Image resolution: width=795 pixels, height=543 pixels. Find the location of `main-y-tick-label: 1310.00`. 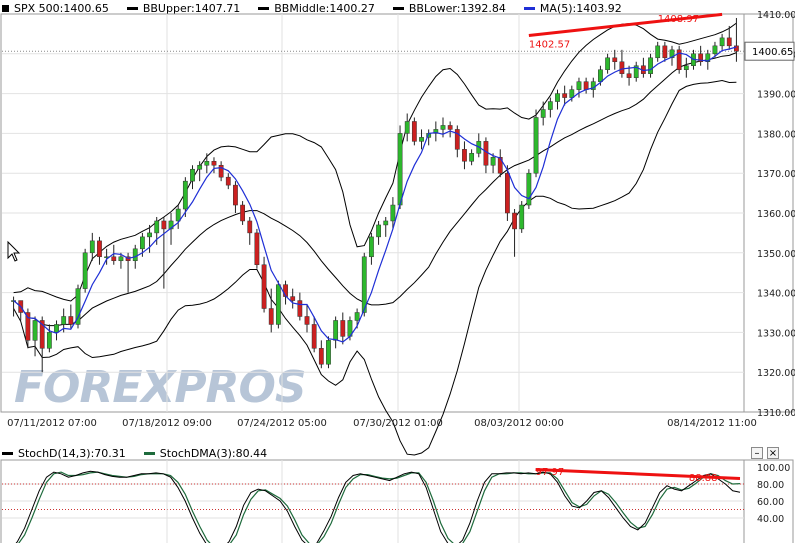

main-y-tick-label: 1310.00 is located at coordinates (776, 413).